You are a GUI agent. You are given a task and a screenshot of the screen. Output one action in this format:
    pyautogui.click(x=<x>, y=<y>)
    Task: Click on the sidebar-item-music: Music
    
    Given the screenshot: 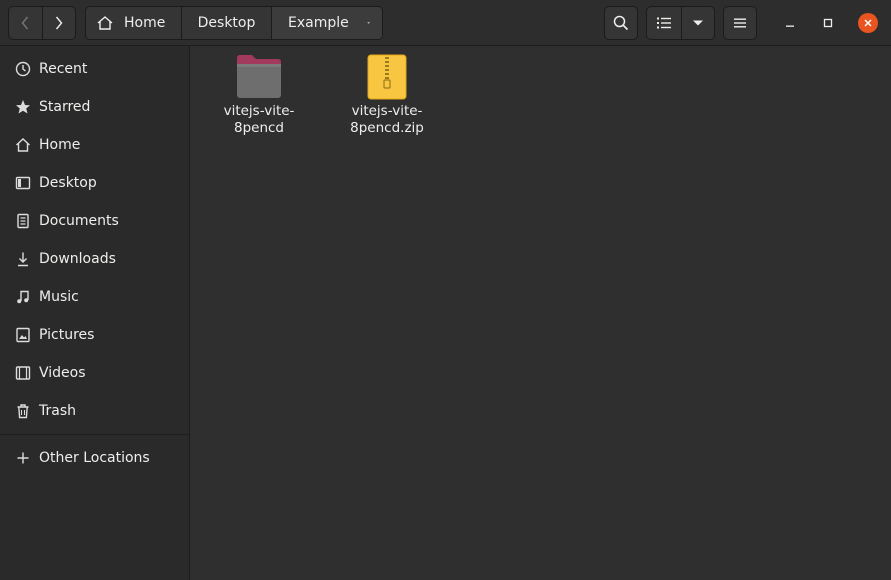 What is the action you would take?
    pyautogui.click(x=94, y=297)
    